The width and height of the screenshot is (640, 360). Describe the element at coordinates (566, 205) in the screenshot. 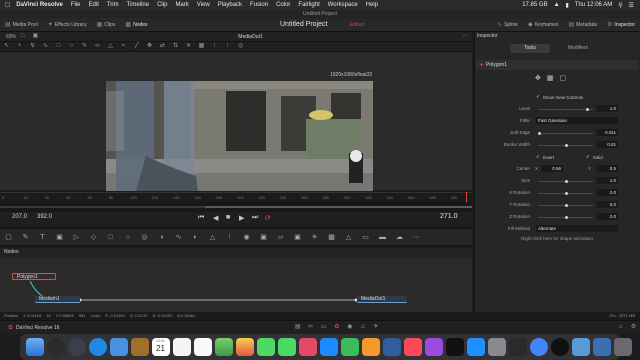

I see `y-rotation-knob` at that location.